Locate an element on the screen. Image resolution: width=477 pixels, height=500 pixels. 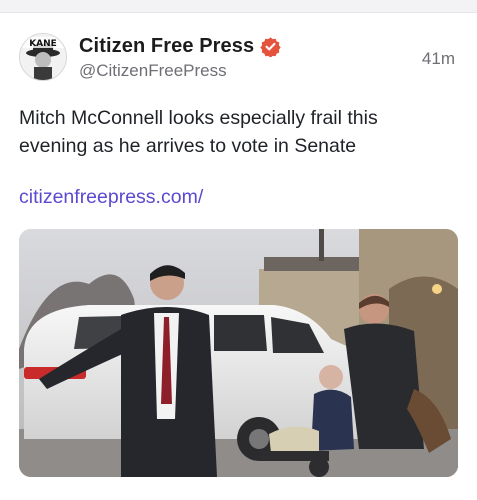
verified-badge-icon is located at coordinates (270, 46).